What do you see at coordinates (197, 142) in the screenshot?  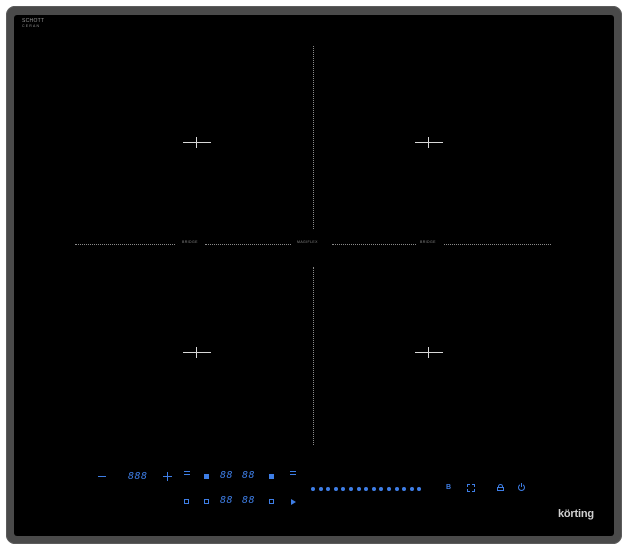 I see `zone-marker-rear-left` at bounding box center [197, 142].